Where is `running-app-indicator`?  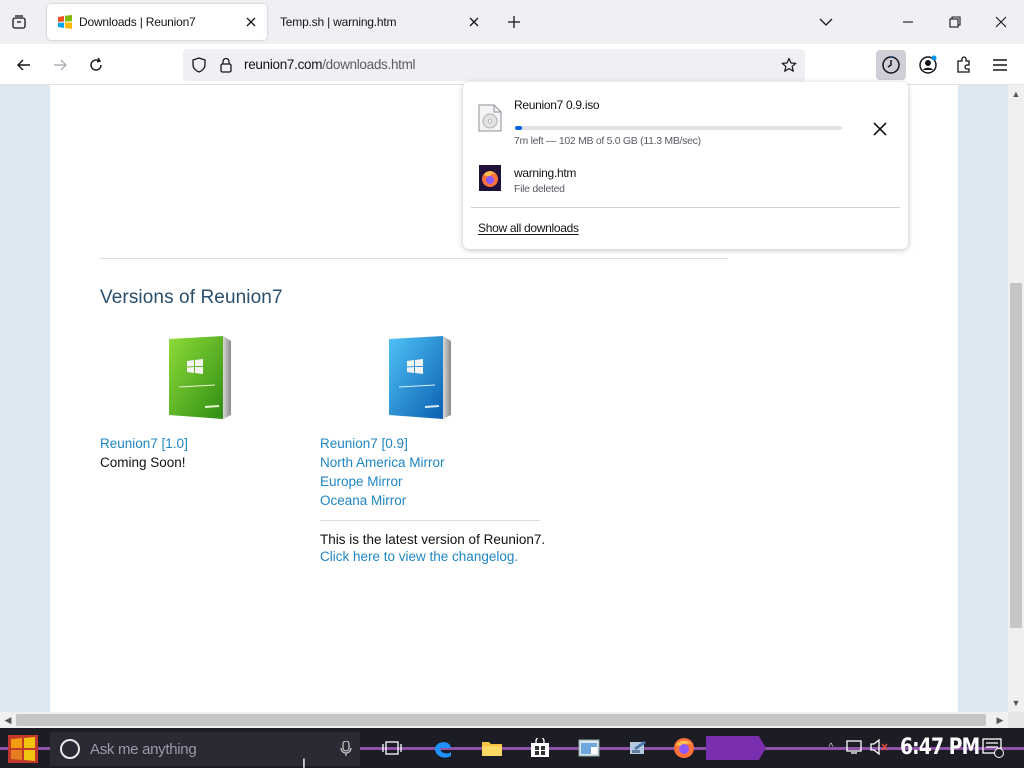 running-app-indicator is located at coordinates (736, 748).